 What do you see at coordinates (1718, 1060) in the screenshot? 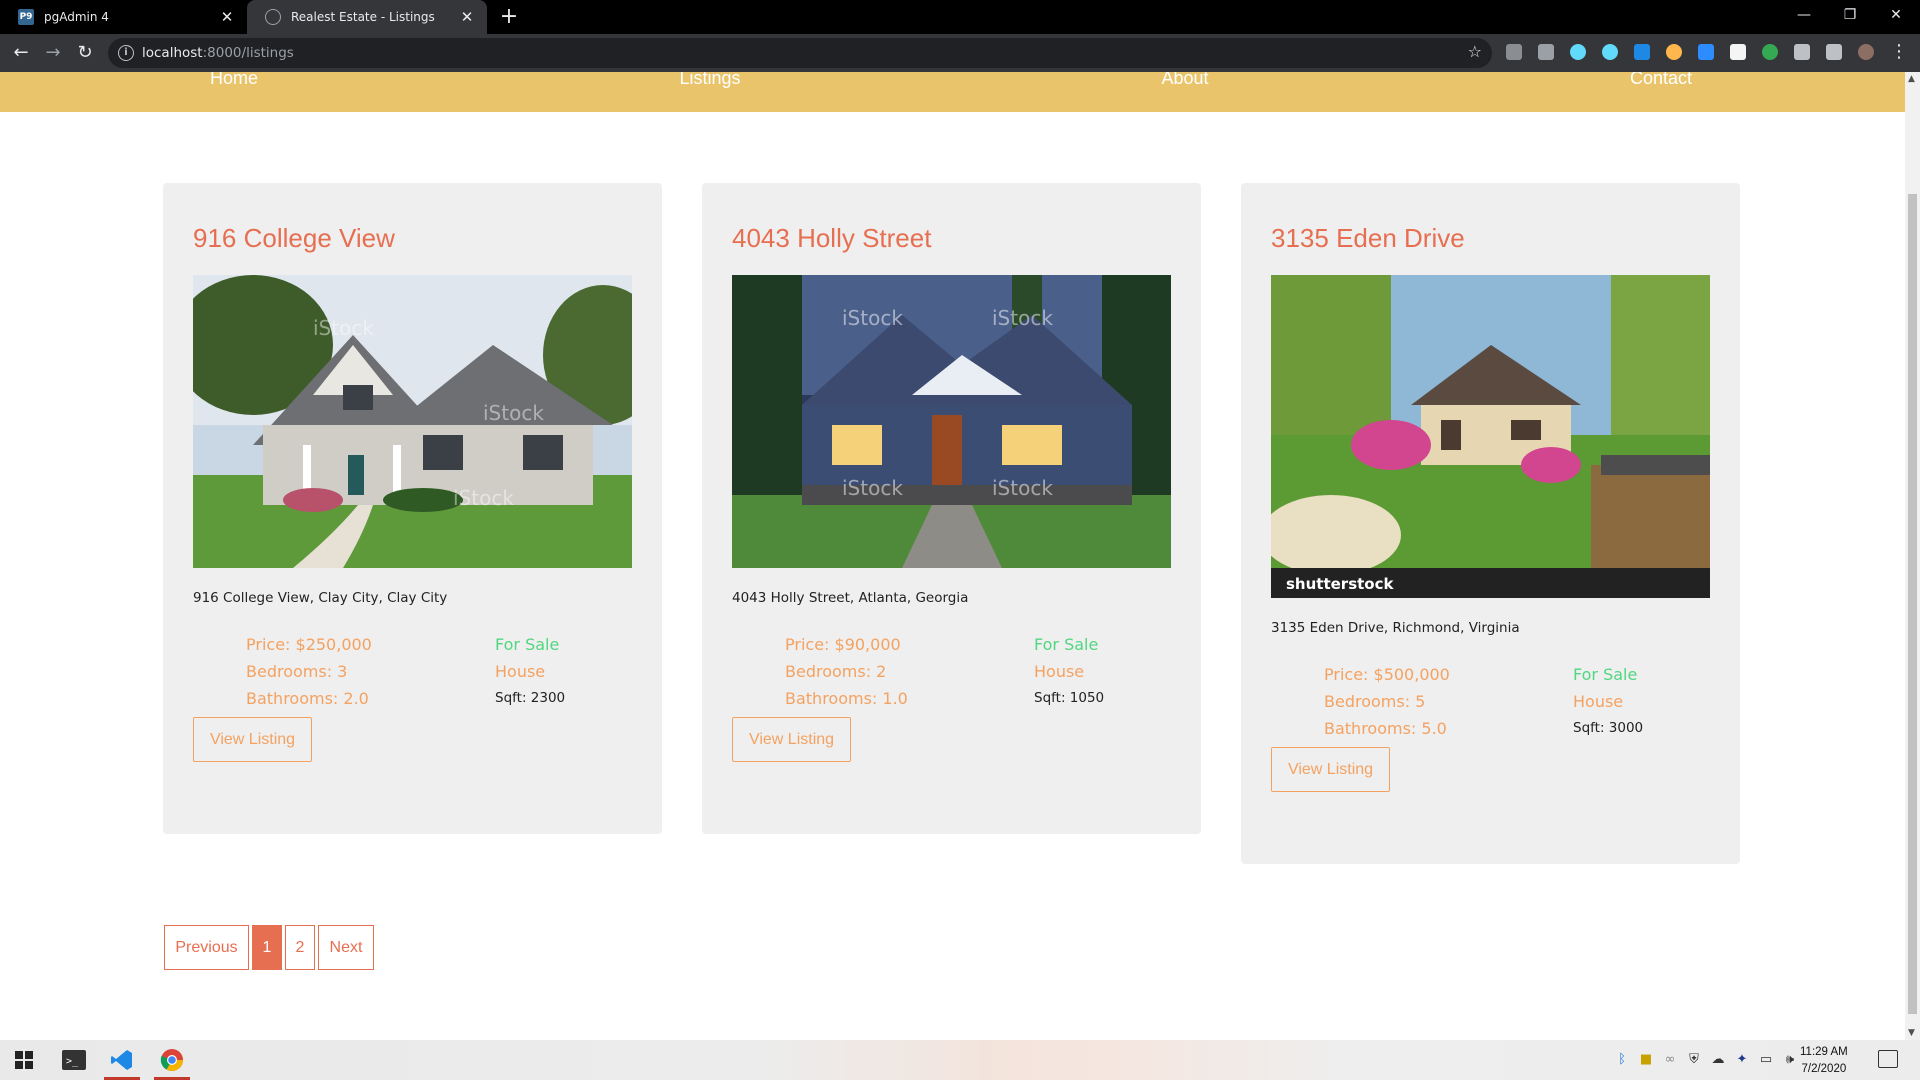
I see `onedrive-cloud-icon: ☁` at bounding box center [1718, 1060].